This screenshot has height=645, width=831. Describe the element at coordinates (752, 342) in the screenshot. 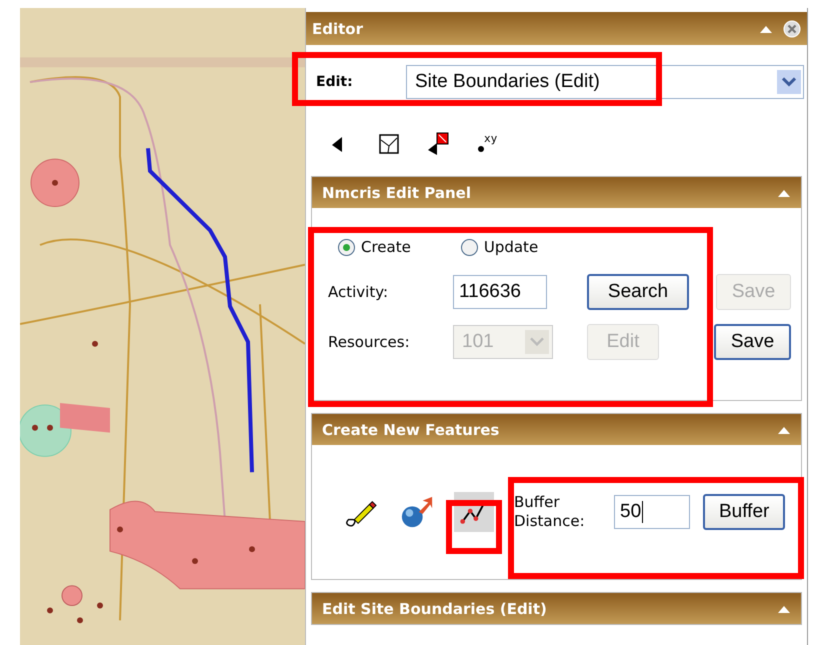

I see `save-button: Save` at that location.